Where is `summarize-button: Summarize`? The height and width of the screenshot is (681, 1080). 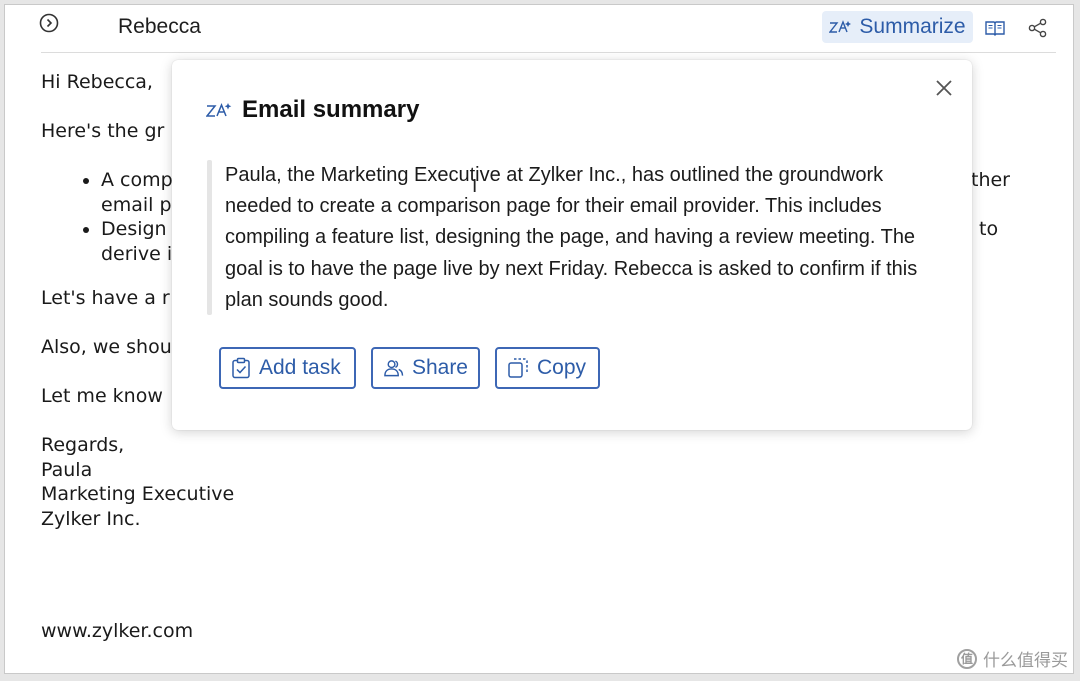 summarize-button: Summarize is located at coordinates (897, 27).